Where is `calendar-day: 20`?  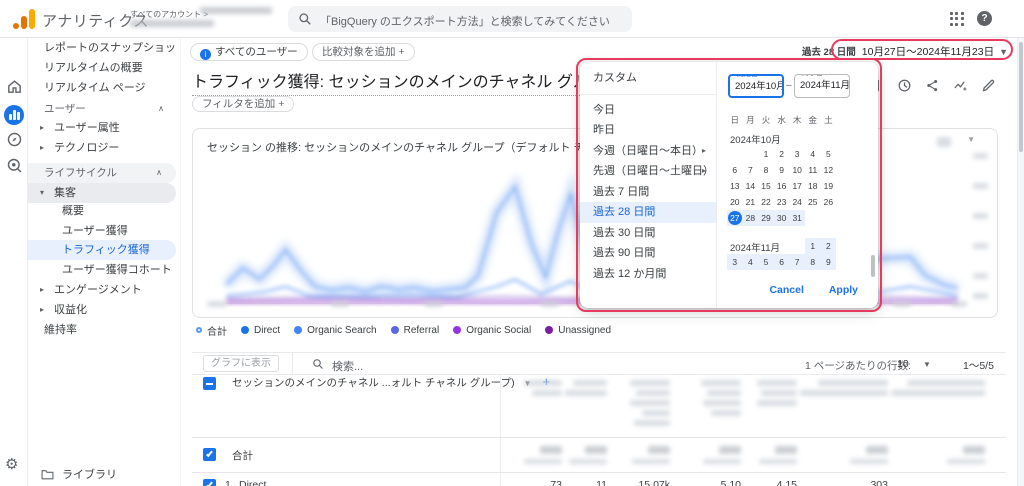
calendar-day: 20 is located at coordinates (735, 202).